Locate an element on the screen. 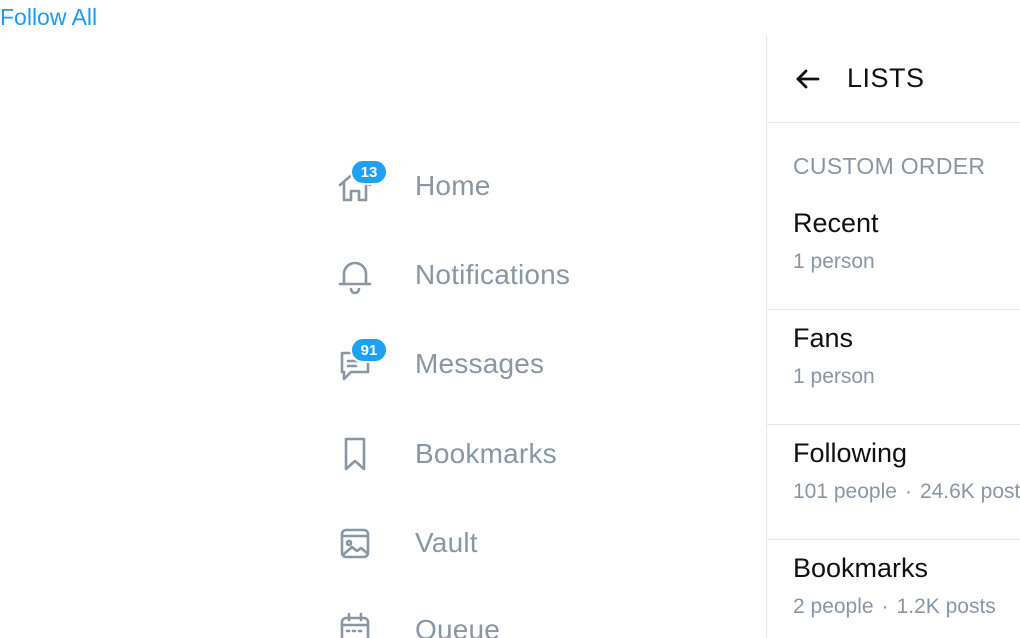 Image resolution: width=1020 pixels, height=638 pixels. list-name: Recent is located at coordinates (836, 223).